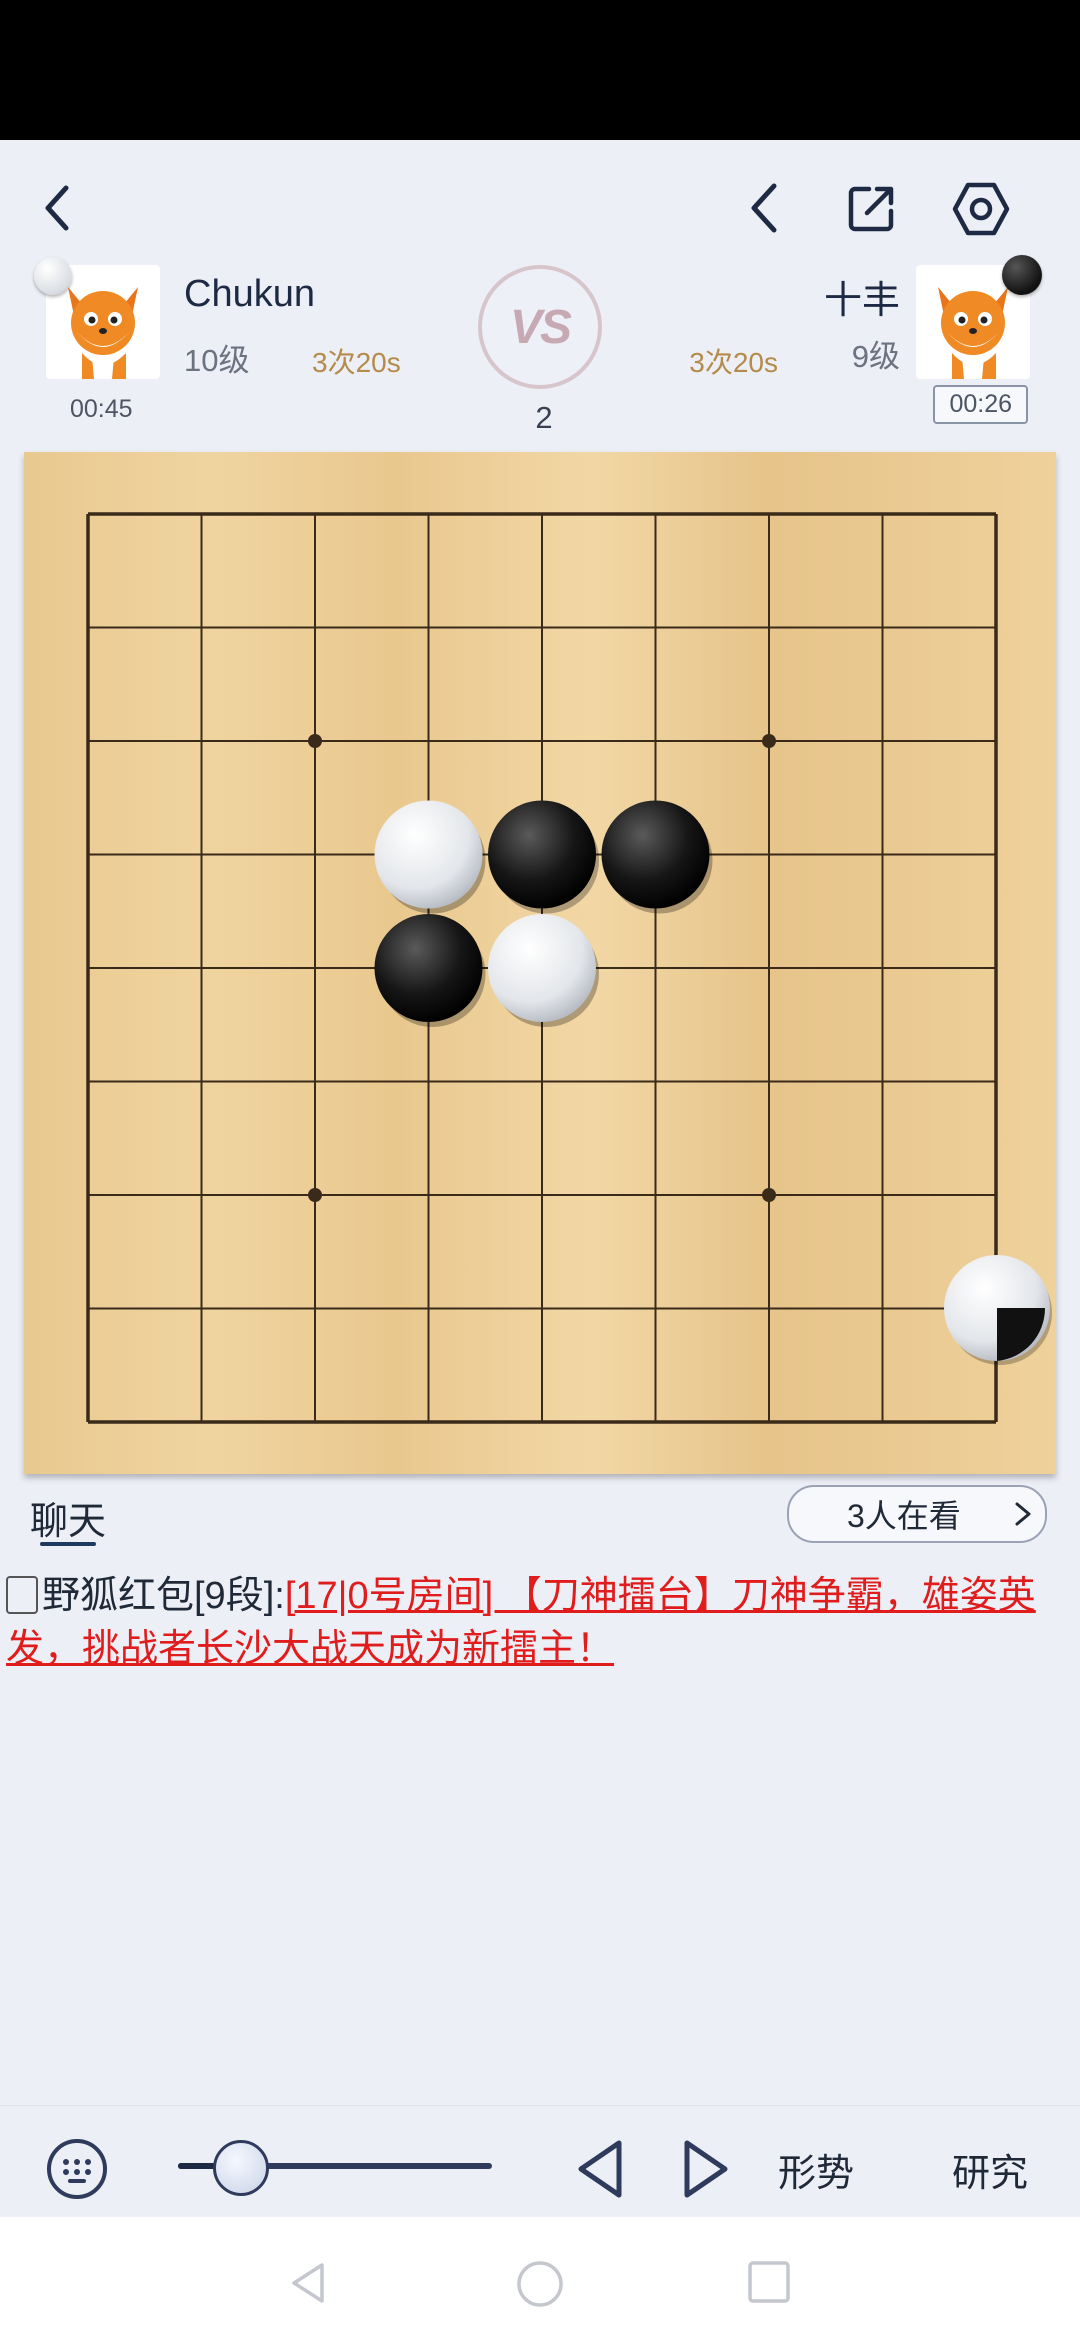 The height and width of the screenshot is (2340, 1080). Describe the element at coordinates (68, 1517) in the screenshot. I see `tab-chat: 聊天` at that location.